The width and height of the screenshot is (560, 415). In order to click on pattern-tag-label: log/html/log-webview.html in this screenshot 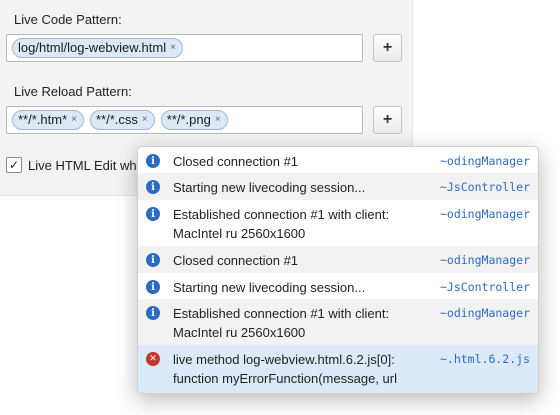, I will do `click(92, 47)`.